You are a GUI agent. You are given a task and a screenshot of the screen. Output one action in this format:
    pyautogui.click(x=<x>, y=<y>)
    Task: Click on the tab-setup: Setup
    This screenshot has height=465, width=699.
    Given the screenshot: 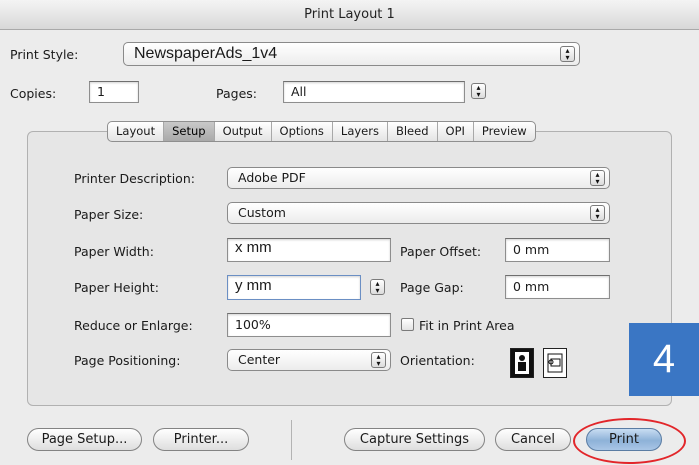 What is the action you would take?
    pyautogui.click(x=189, y=131)
    